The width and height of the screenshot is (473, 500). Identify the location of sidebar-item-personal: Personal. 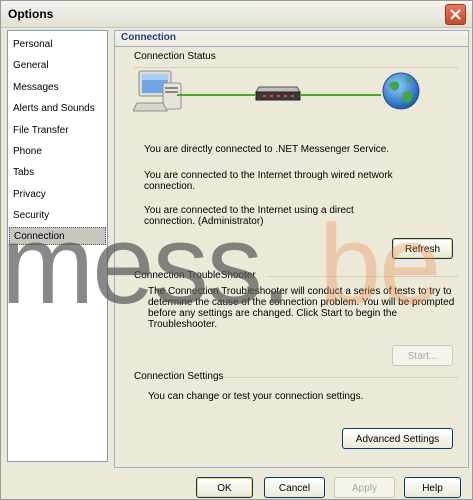
(57, 45).